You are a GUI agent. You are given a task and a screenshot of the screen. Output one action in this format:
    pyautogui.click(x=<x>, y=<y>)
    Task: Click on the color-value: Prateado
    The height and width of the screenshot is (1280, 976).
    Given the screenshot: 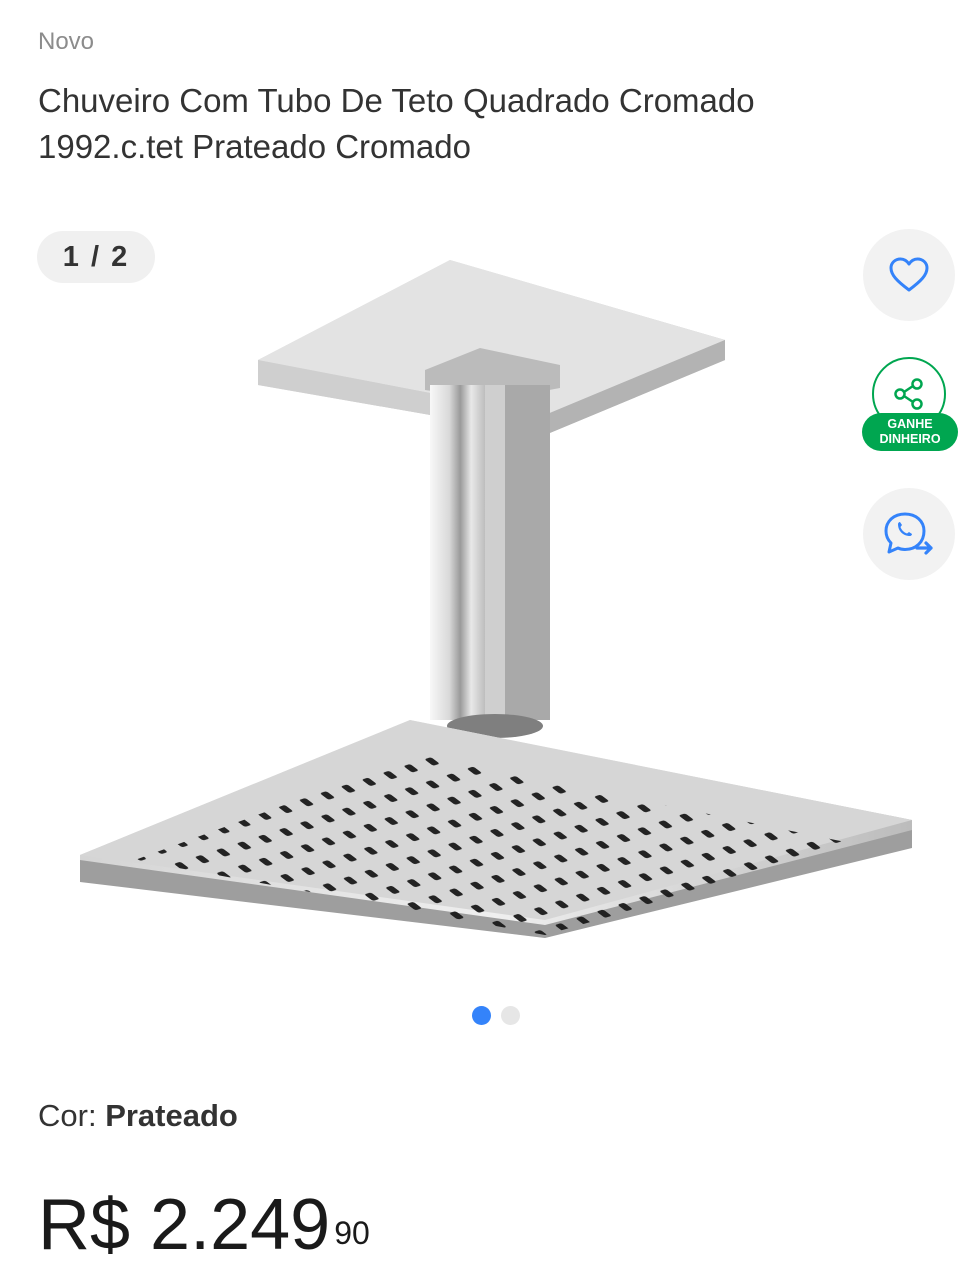 What is the action you would take?
    pyautogui.click(x=171, y=1115)
    